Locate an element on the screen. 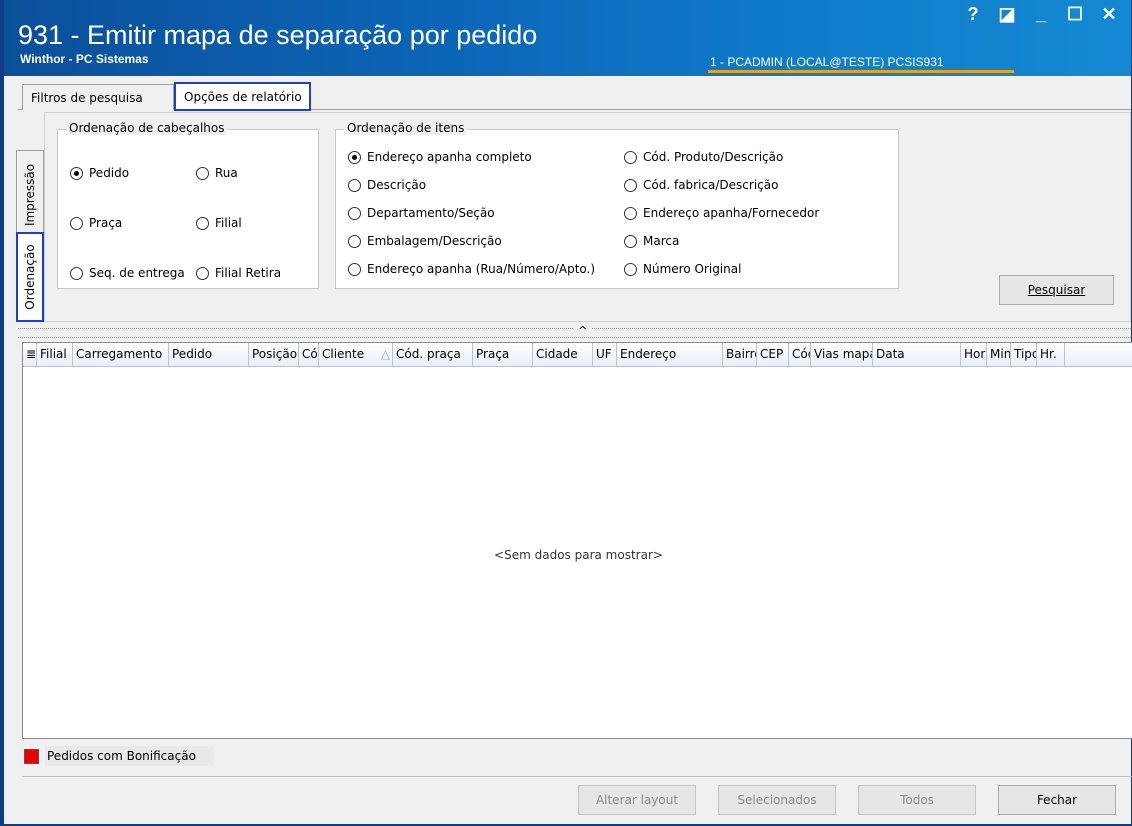 The image size is (1132, 826). radio-label: Marca is located at coordinates (661, 241).